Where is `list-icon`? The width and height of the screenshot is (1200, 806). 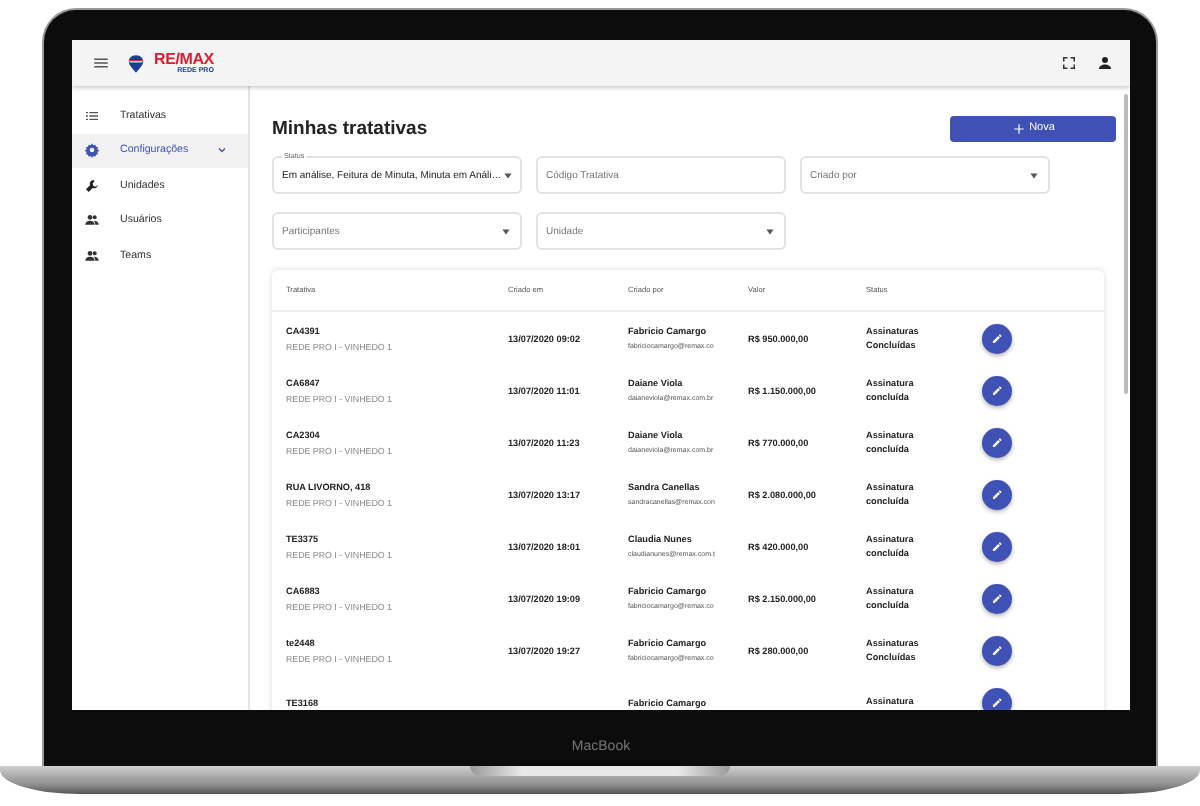
list-icon is located at coordinates (92, 115).